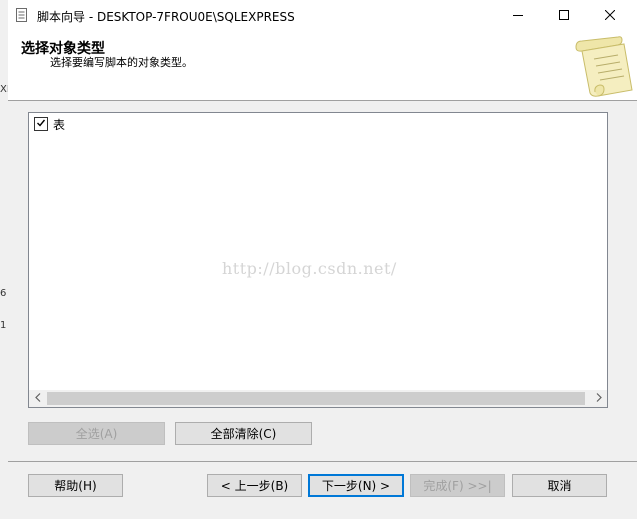 Image resolution: width=637 pixels, height=519 pixels. I want to click on list-item-label: 表, so click(59, 124).